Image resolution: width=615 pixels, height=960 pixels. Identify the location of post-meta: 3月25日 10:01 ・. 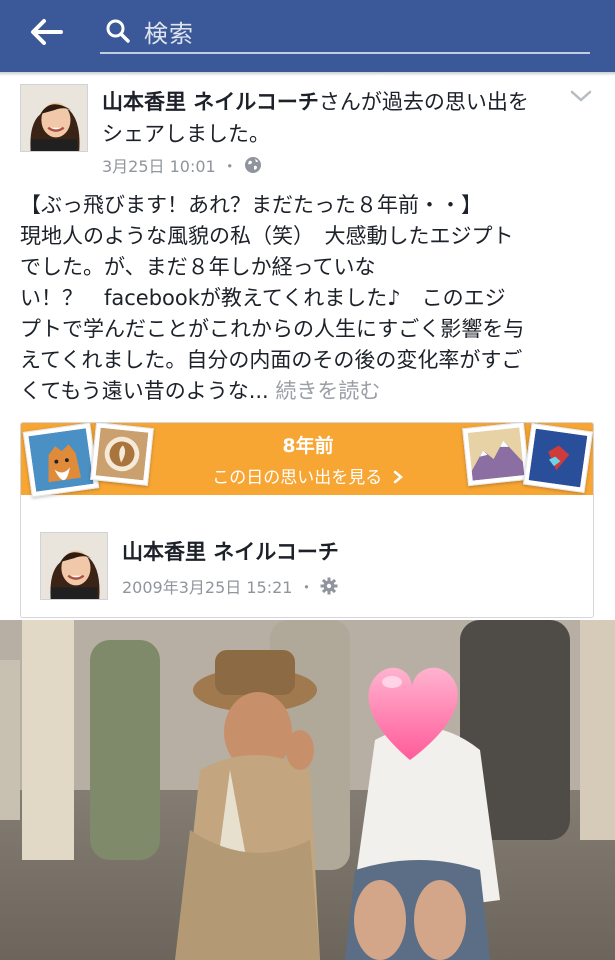
(182, 165).